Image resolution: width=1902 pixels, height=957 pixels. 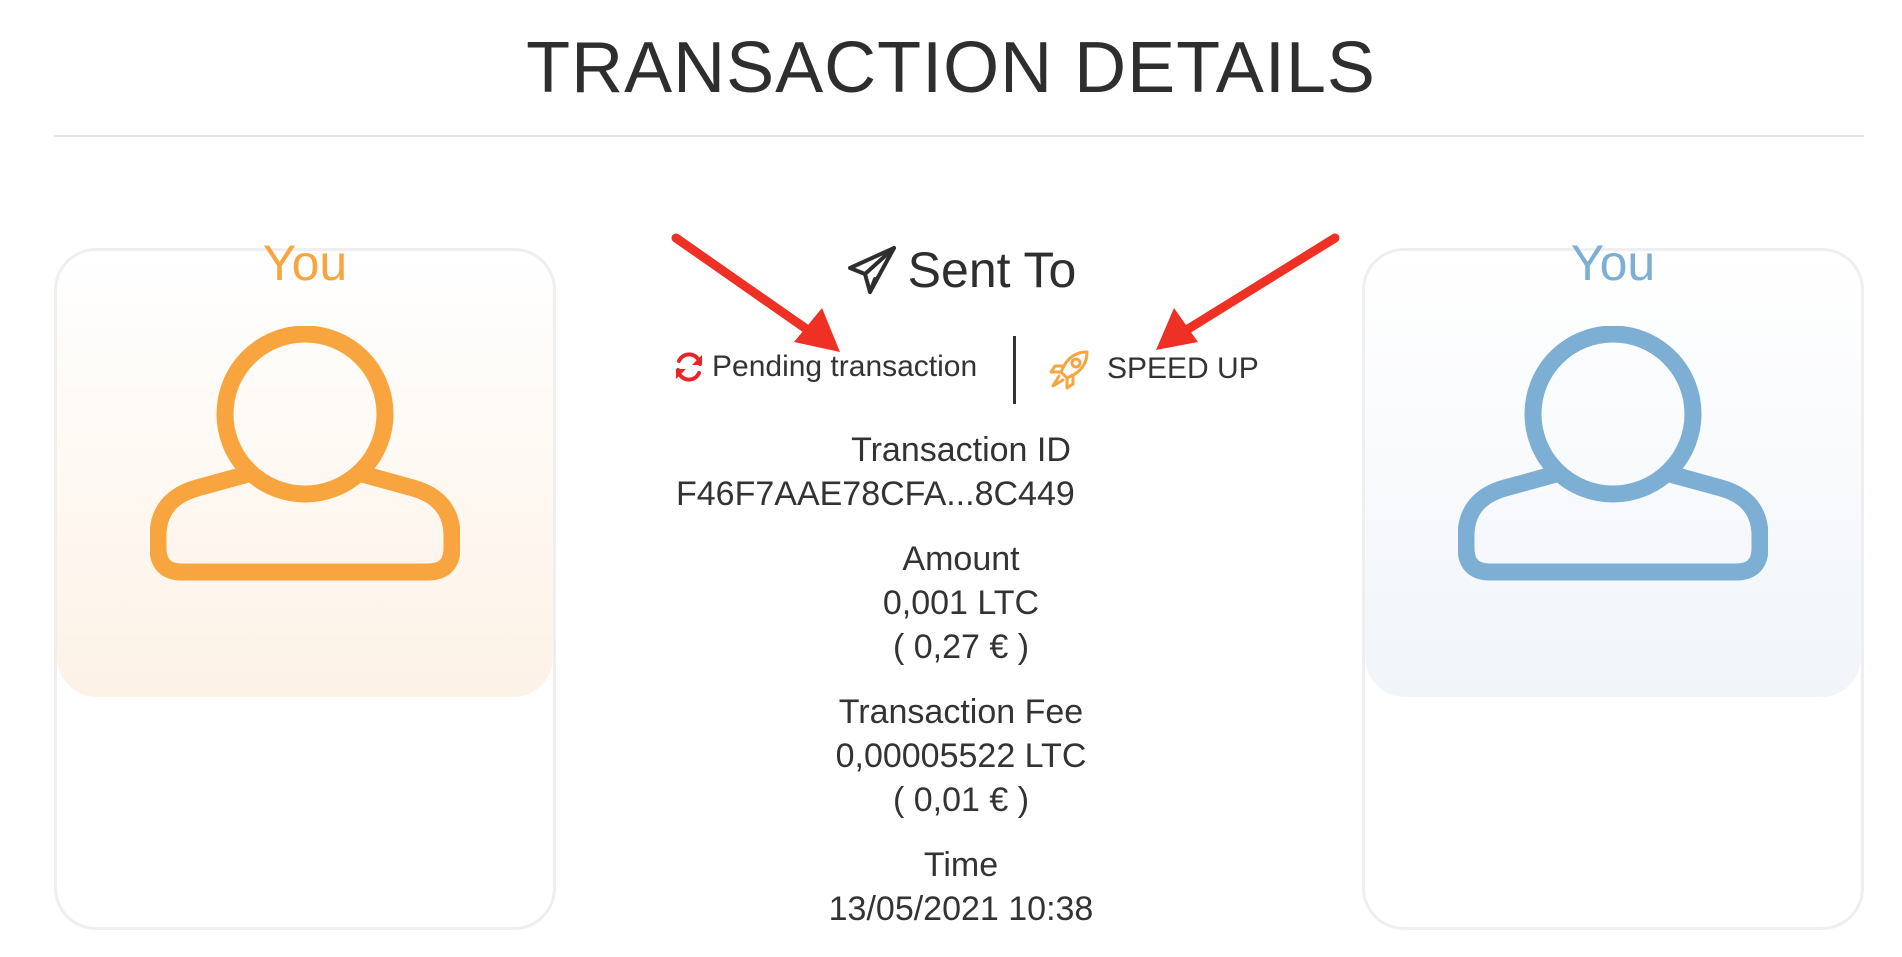 I want to click on arrow-to-speed-up, so click(x=1257, y=286).